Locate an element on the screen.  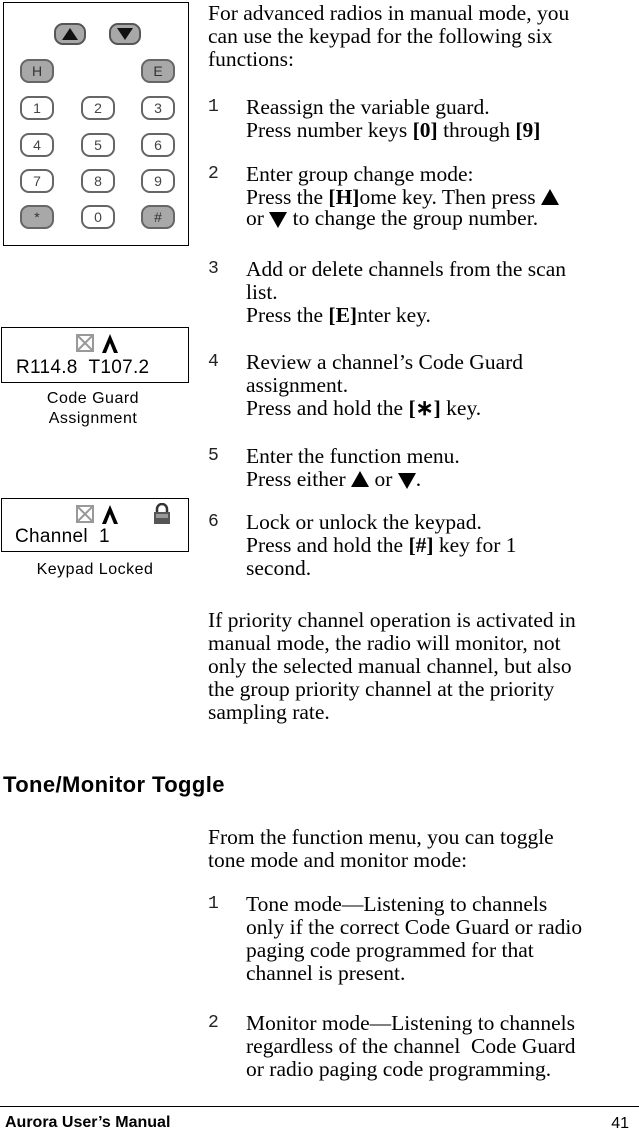
keypad-pound-key: # is located at coordinates (158, 217).